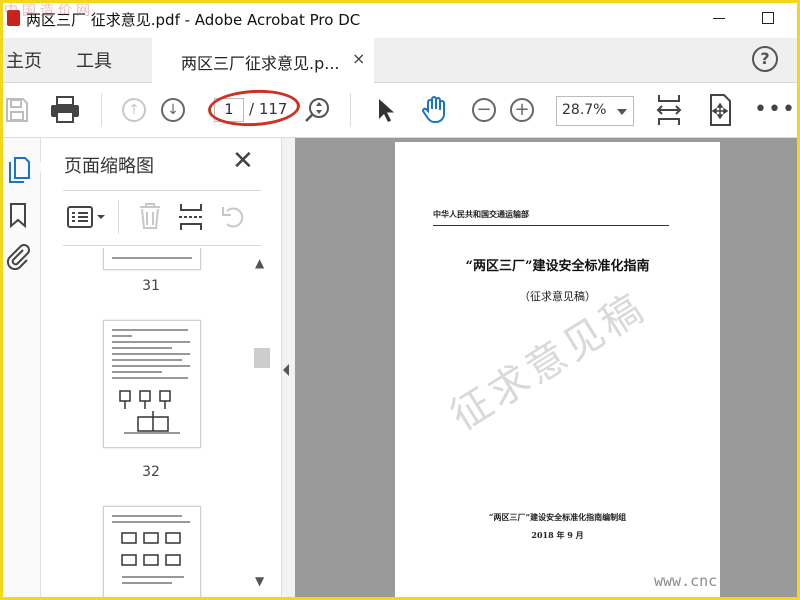 This screenshot has width=800, height=600. What do you see at coordinates (262, 358) in the screenshot?
I see `scrollbar-thumb` at bounding box center [262, 358].